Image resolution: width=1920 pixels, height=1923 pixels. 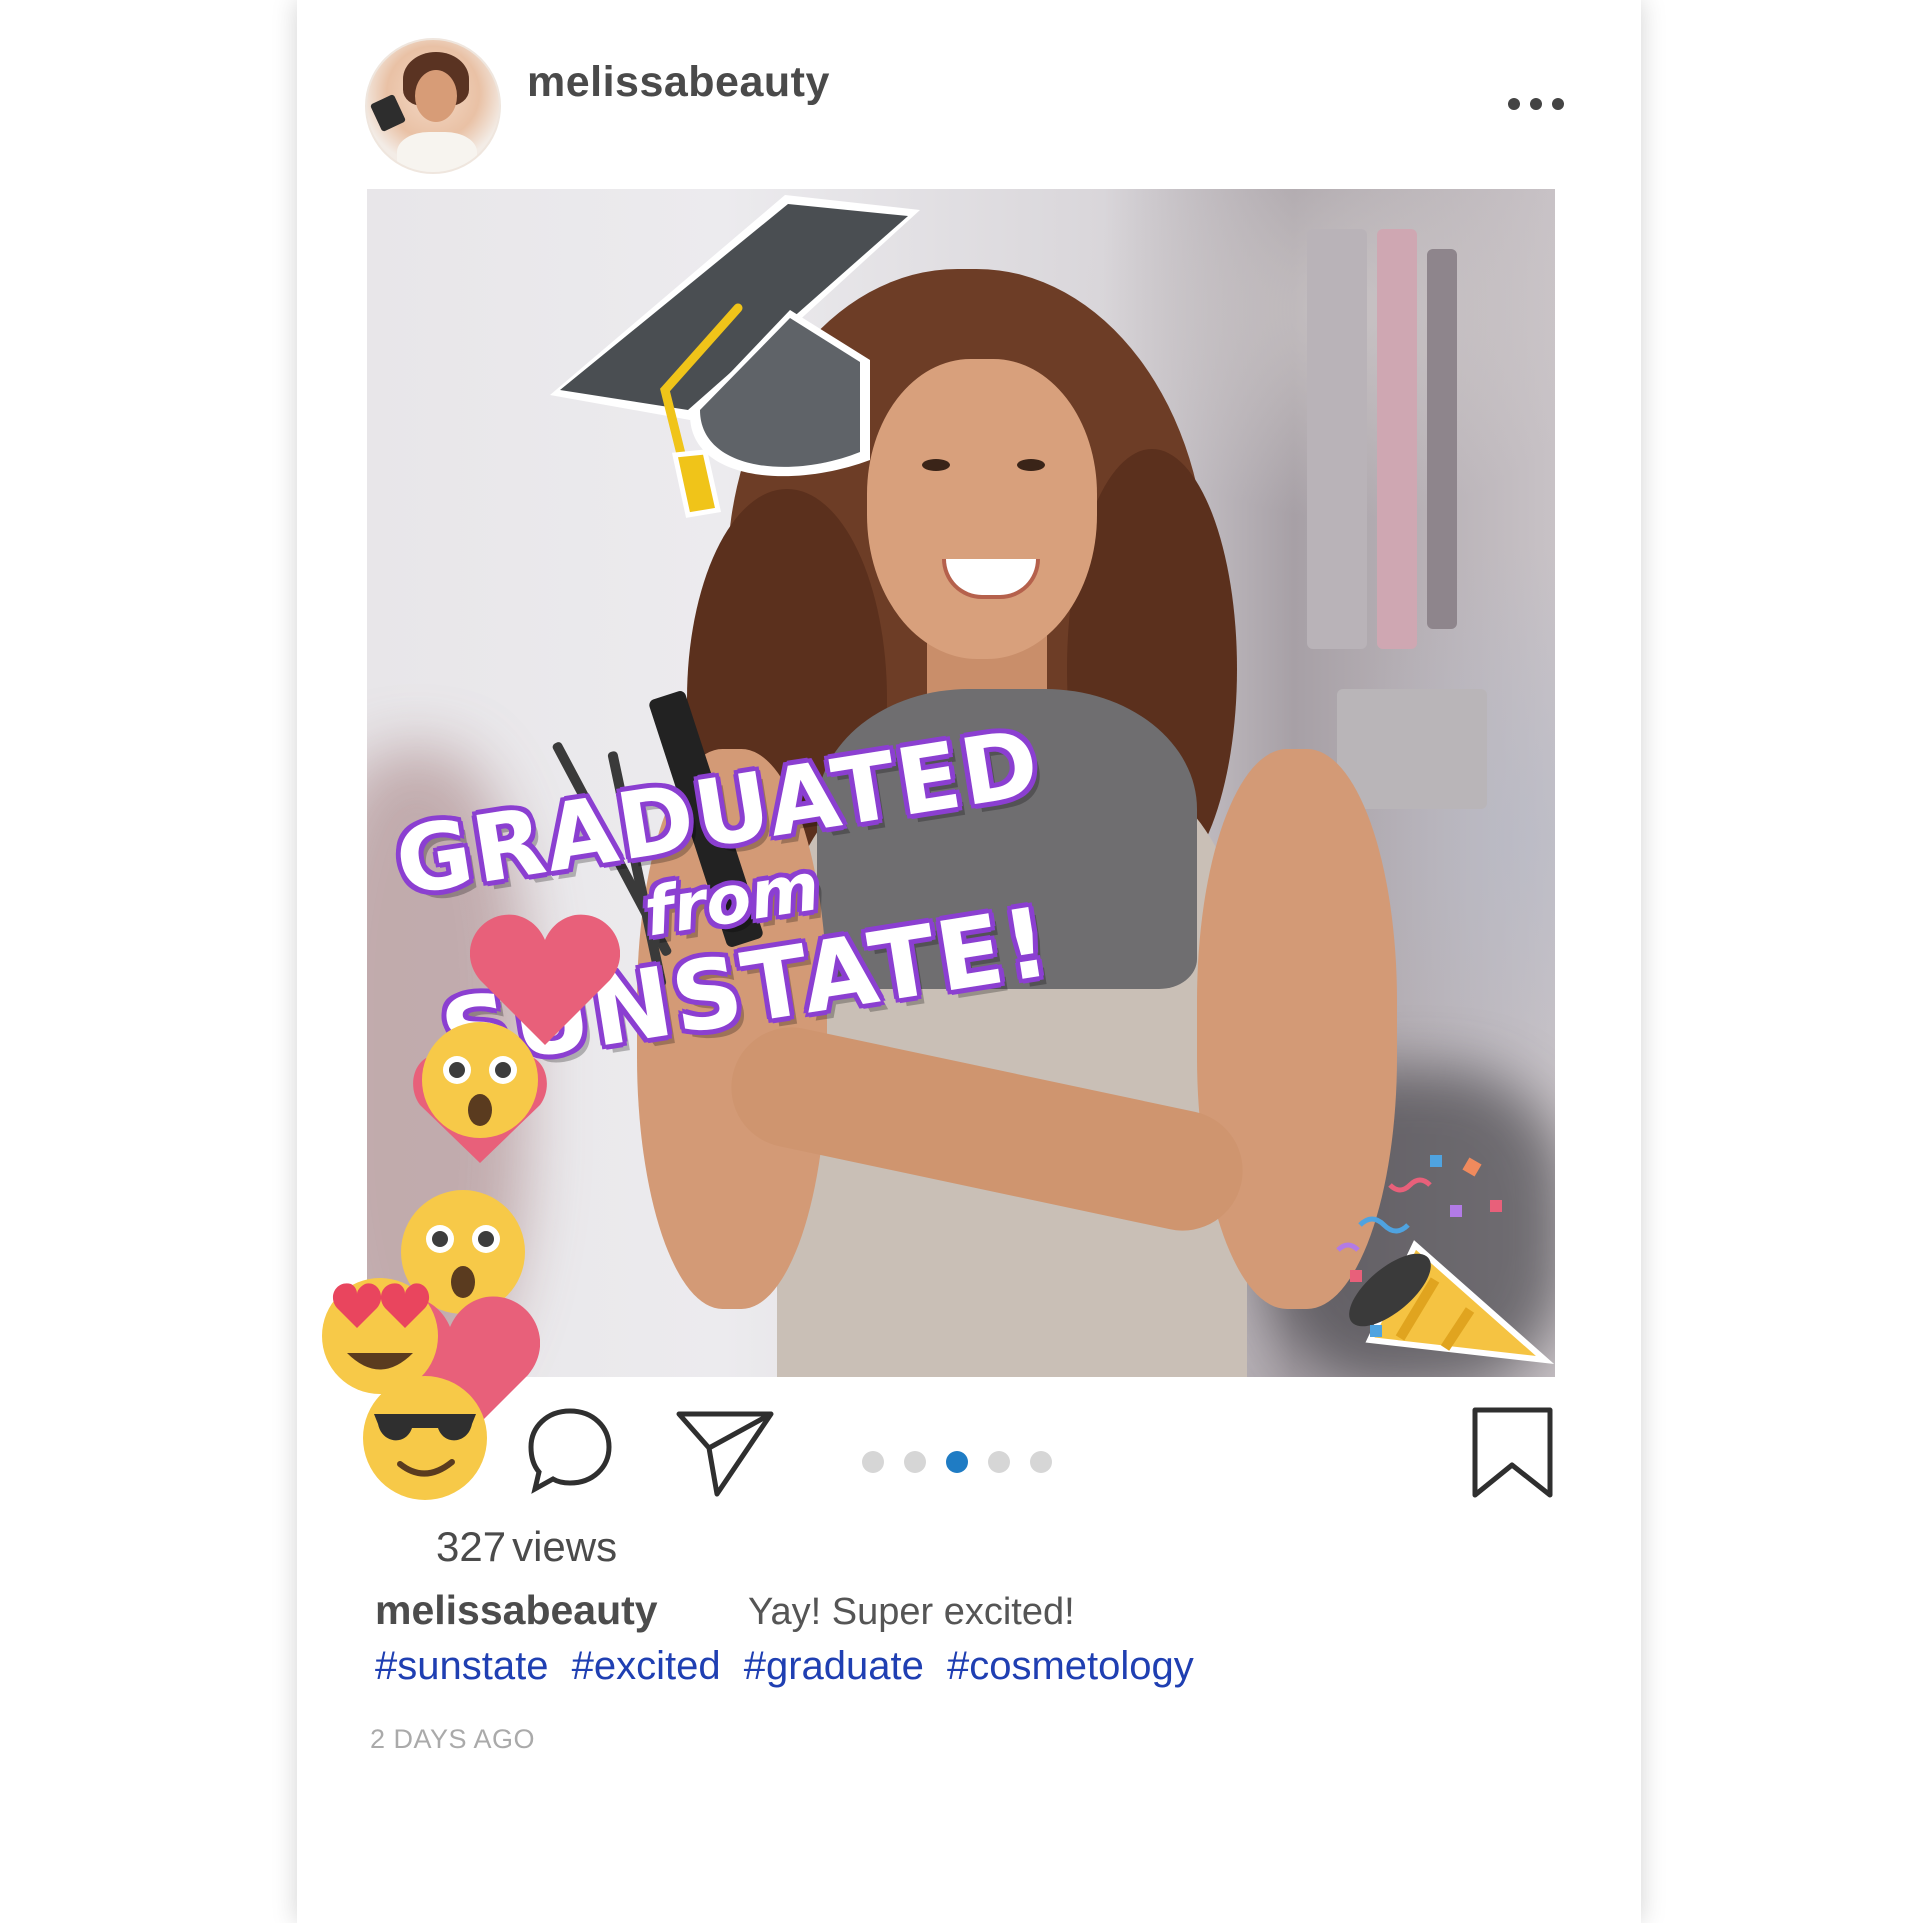 I want to click on post-username: melissabeauty, so click(x=678, y=82).